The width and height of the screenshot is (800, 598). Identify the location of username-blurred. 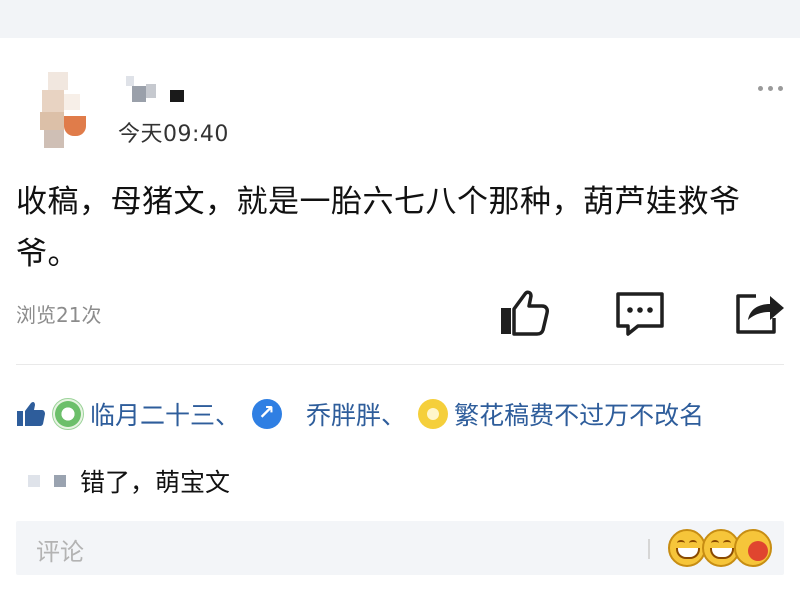
(161, 91).